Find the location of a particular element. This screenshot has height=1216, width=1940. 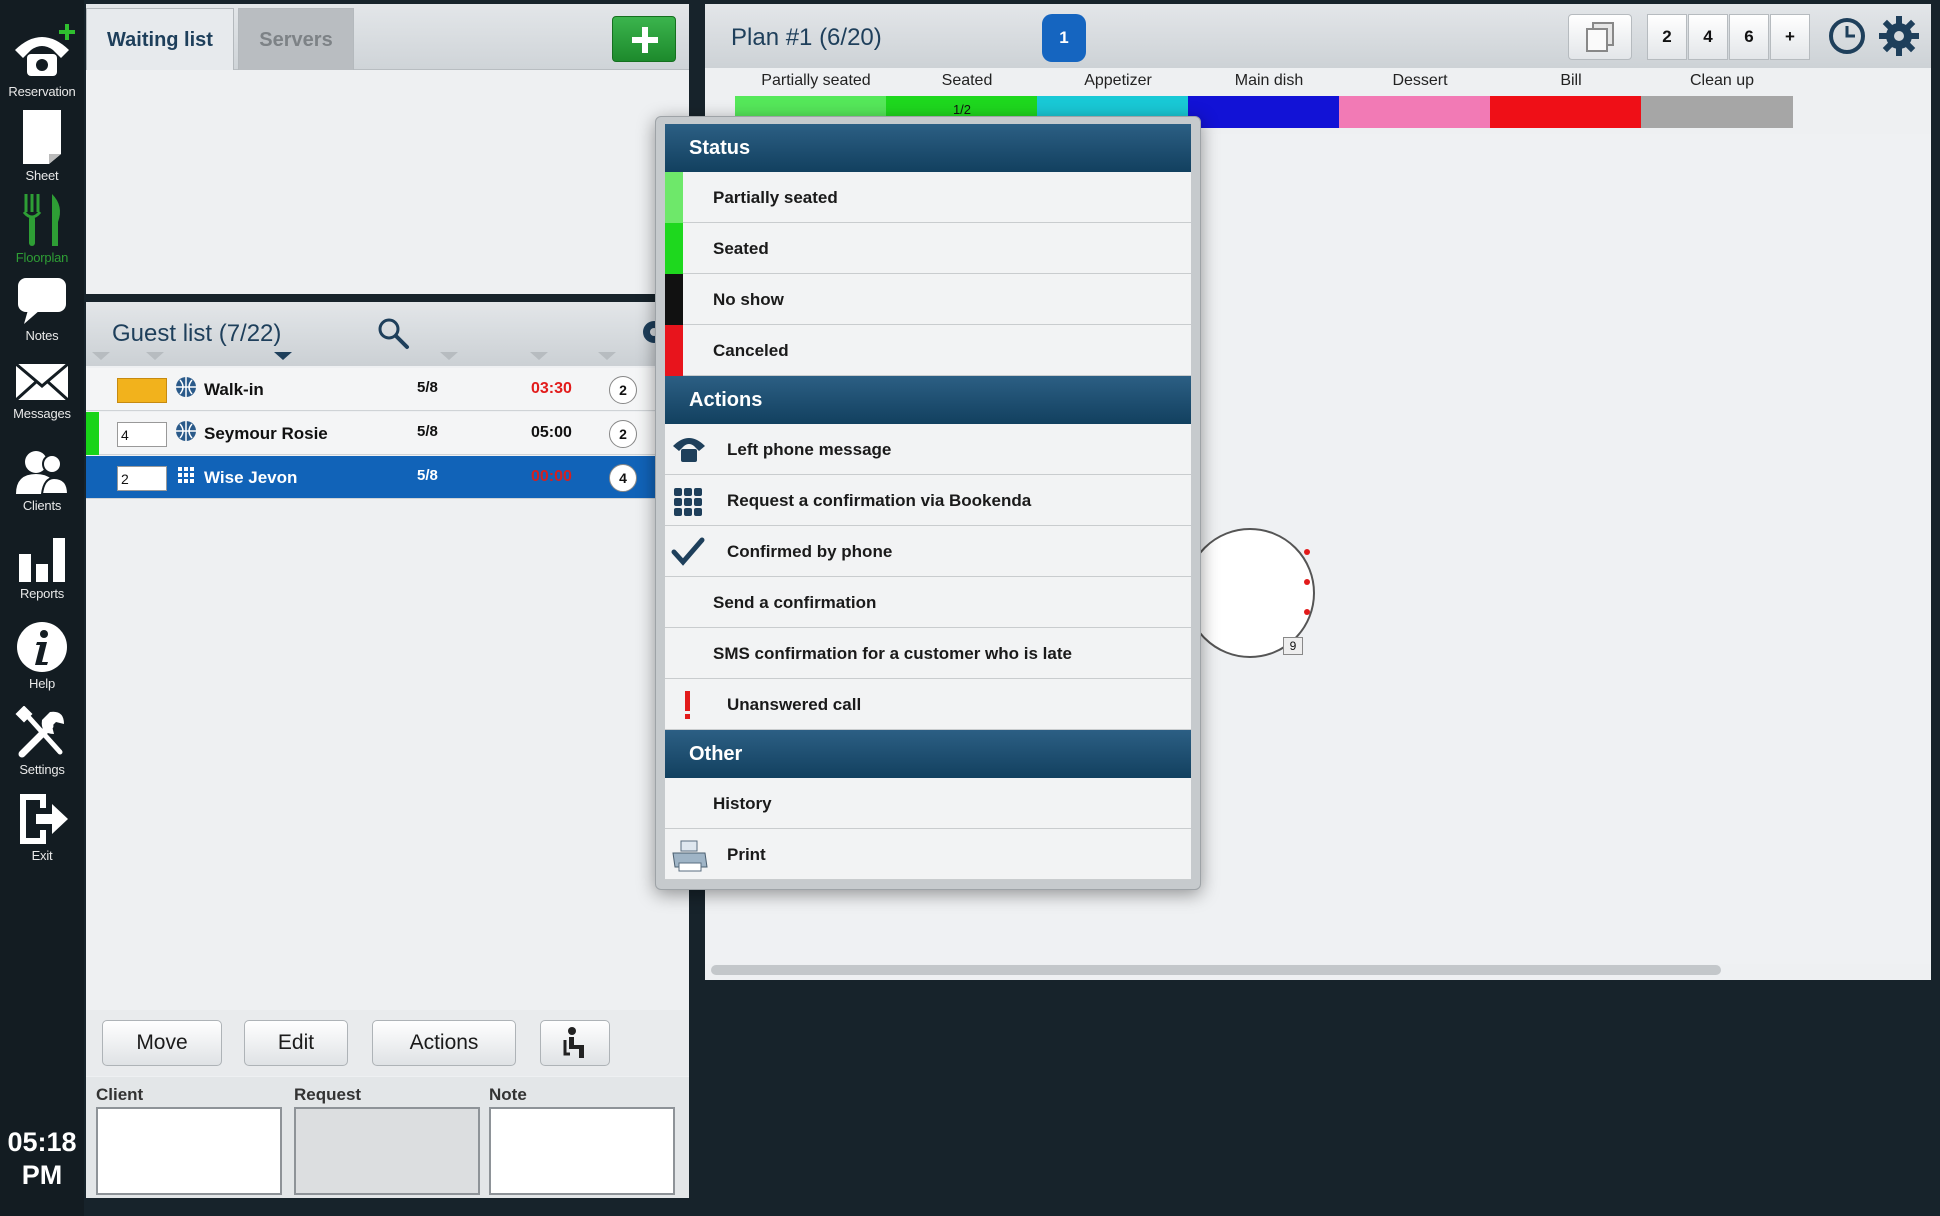

actions-button: Actions is located at coordinates (444, 1043).